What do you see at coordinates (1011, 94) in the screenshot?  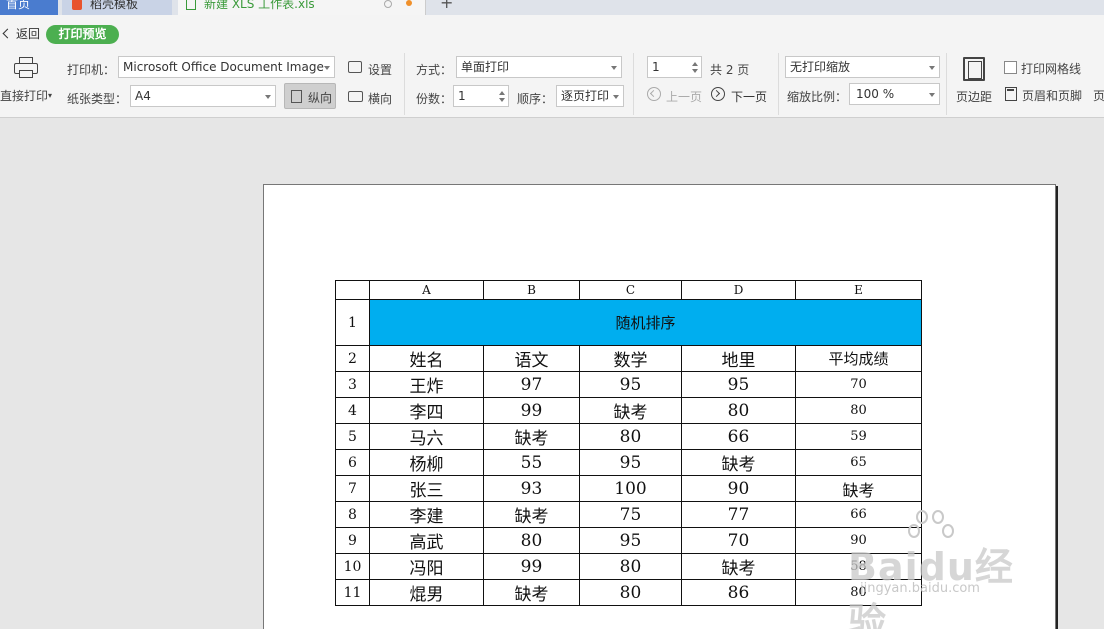 I see `header-footer-icon` at bounding box center [1011, 94].